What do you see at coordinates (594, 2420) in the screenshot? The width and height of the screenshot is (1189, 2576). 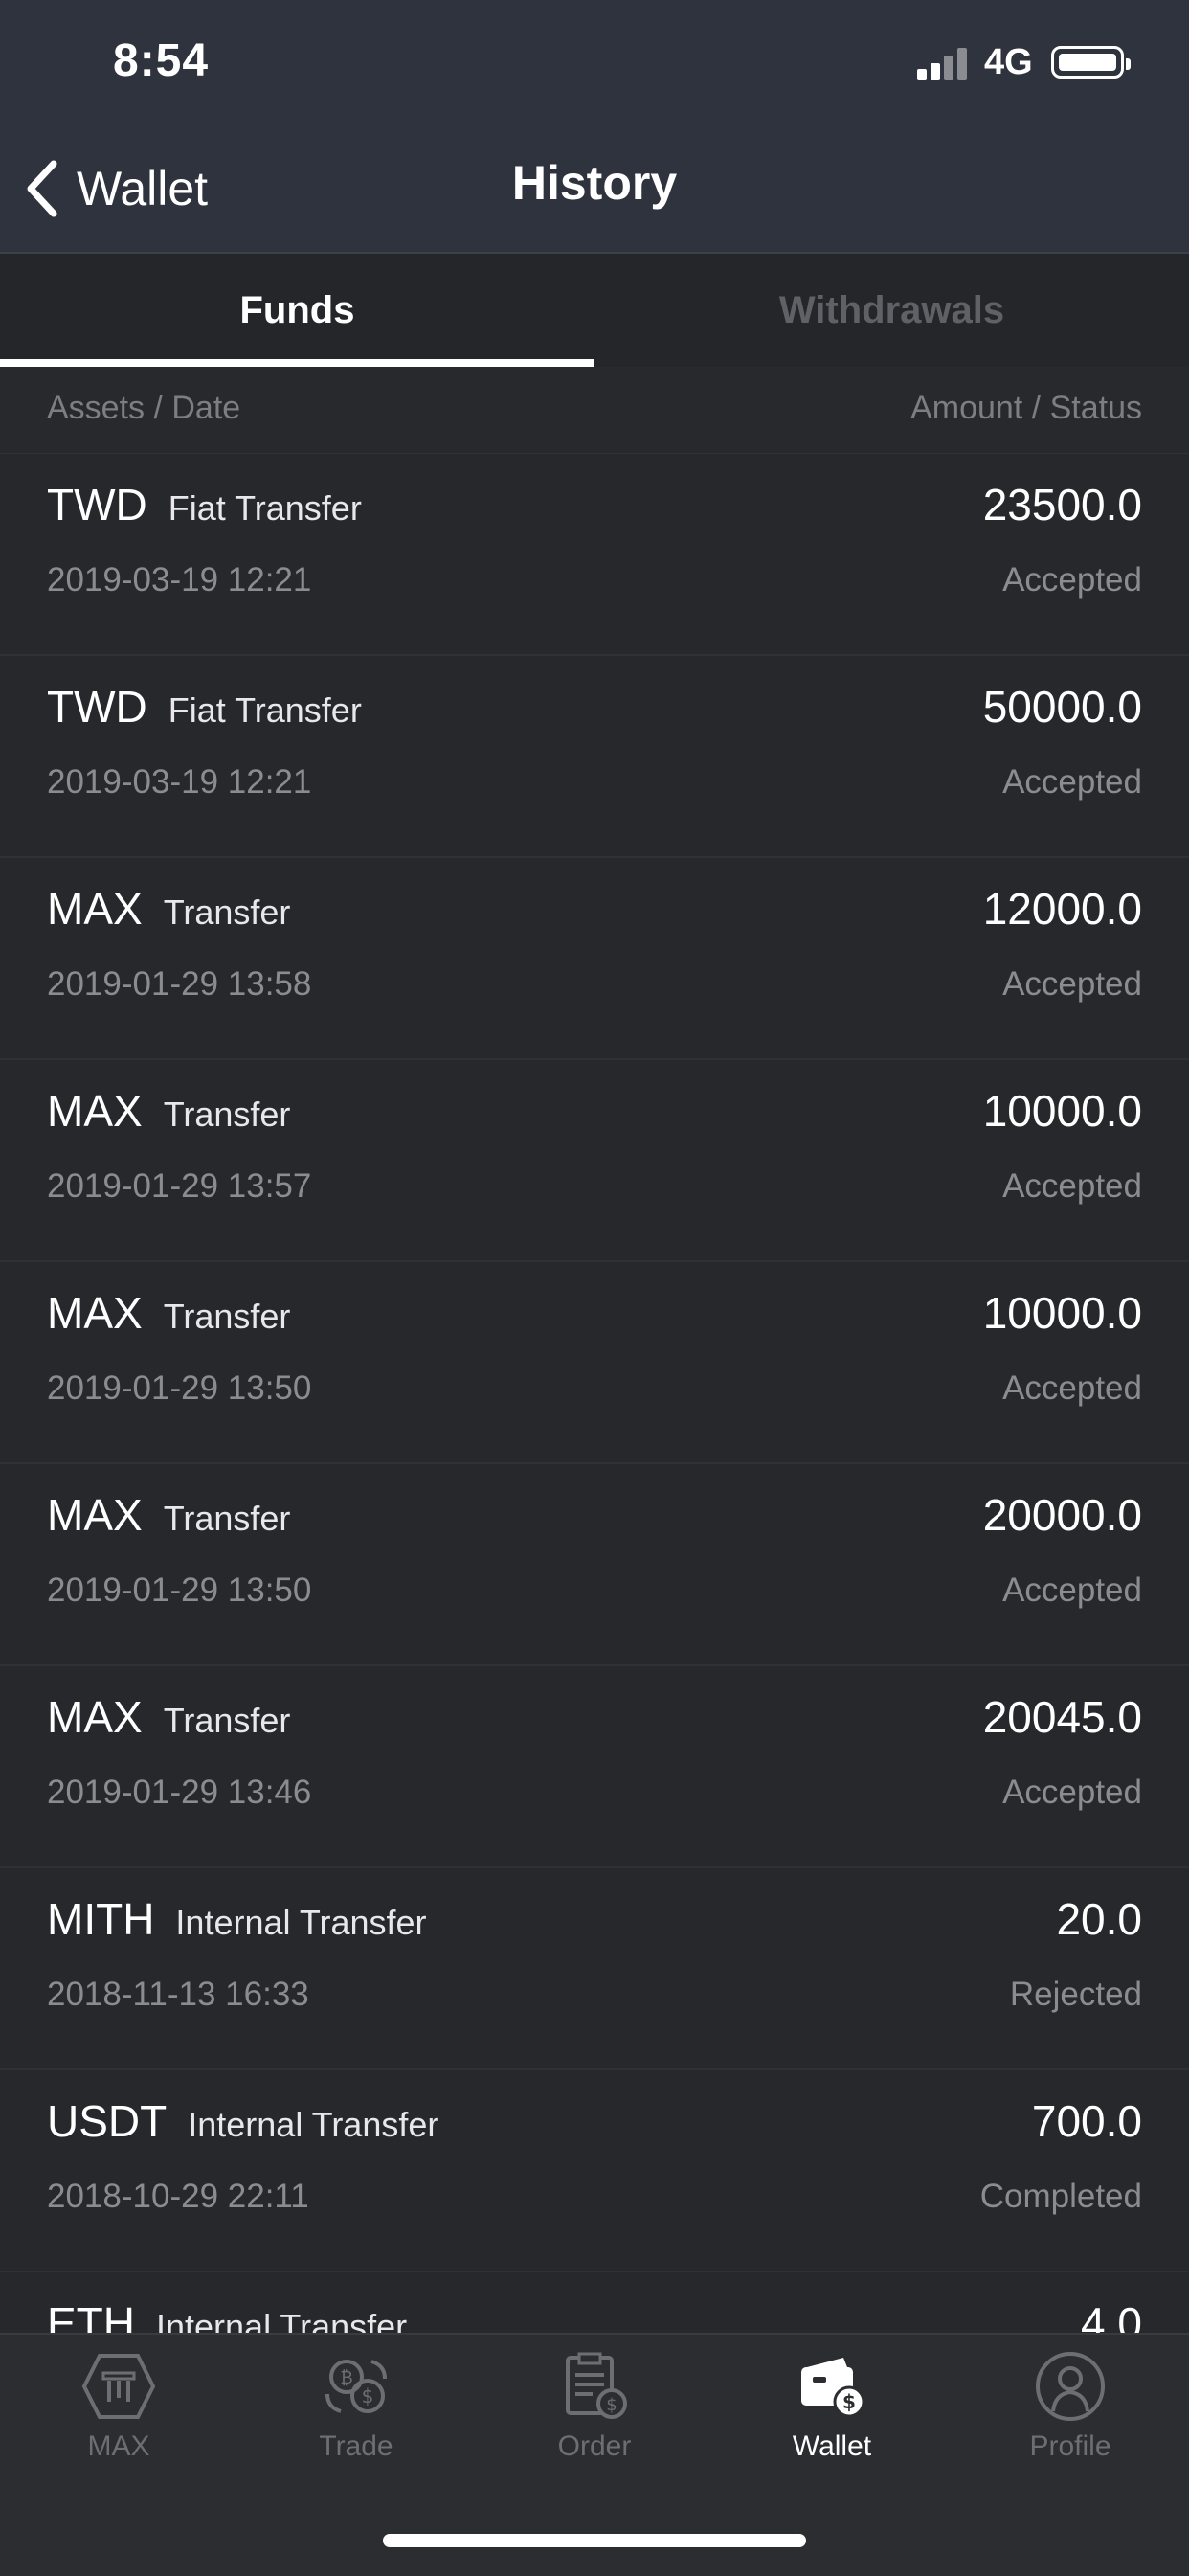 I see `bottom-tab-order: $ Order` at bounding box center [594, 2420].